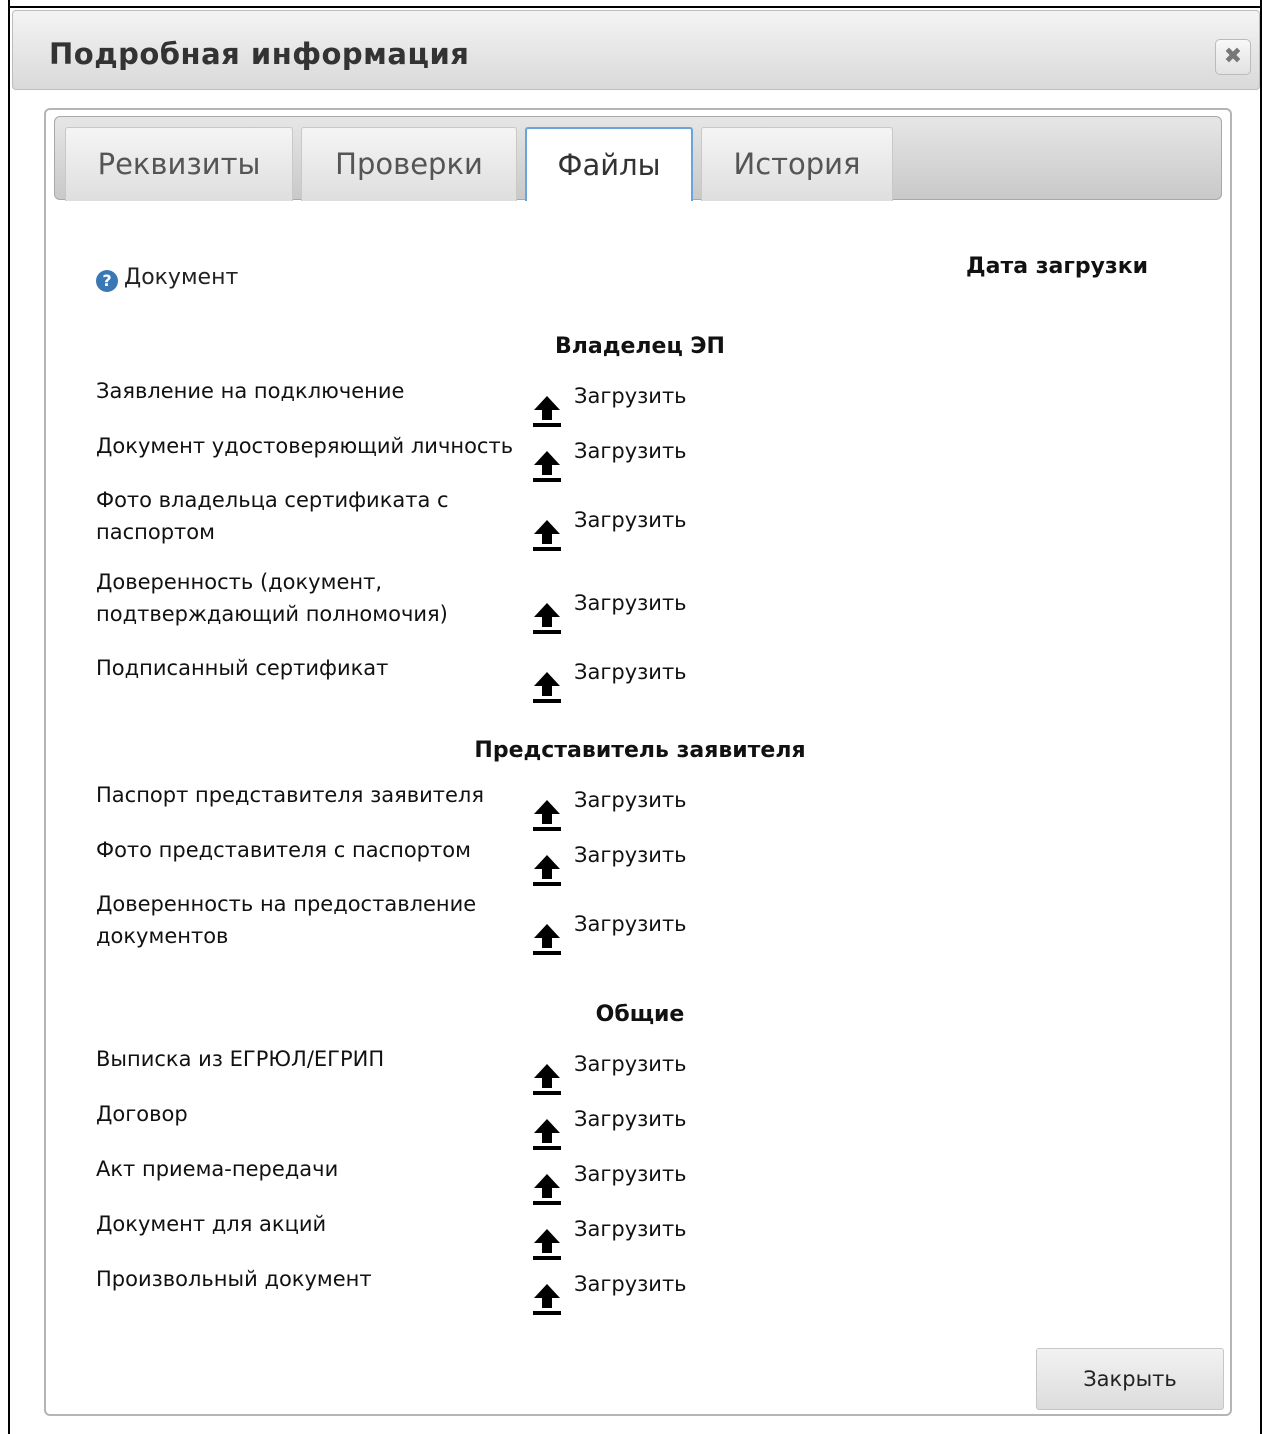 The image size is (1262, 1434). I want to click on column-header-upload-date: Дата загрузки, so click(1057, 266).